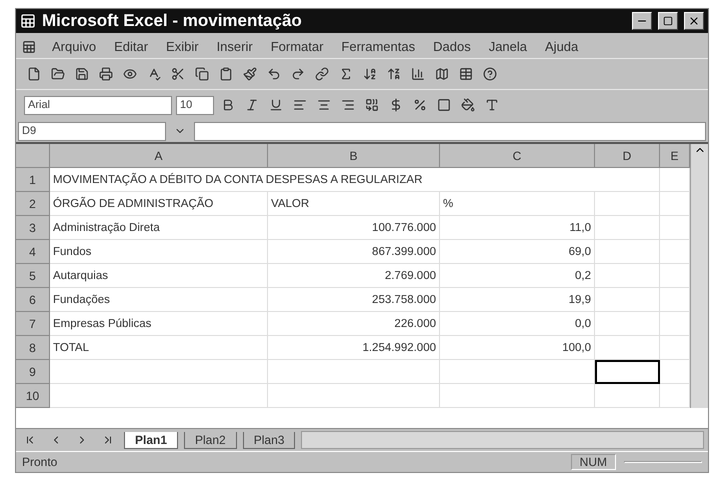 The height and width of the screenshot is (477, 713). I want to click on window-title: Microsoft Excel - movimentação, so click(172, 21).